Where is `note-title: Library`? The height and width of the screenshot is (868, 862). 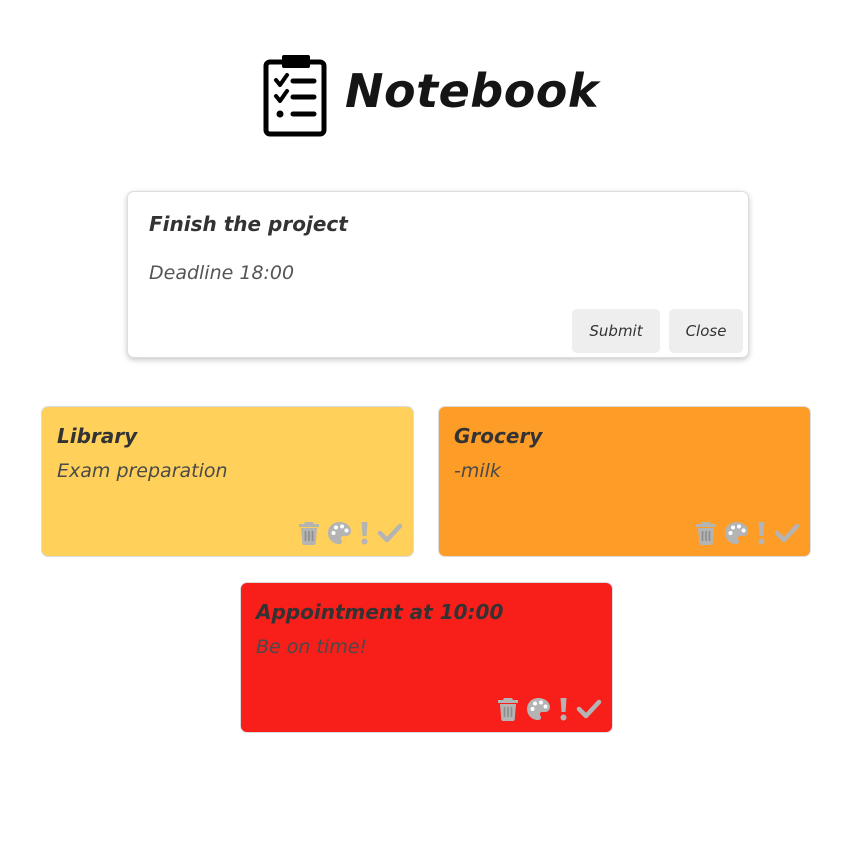
note-title: Library is located at coordinates (97, 436).